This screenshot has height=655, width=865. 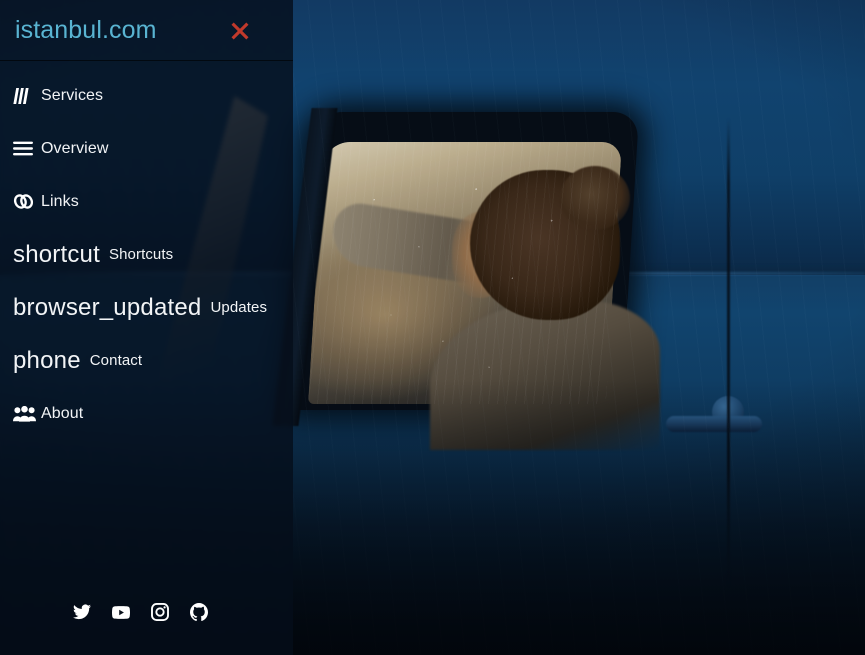 What do you see at coordinates (47, 360) in the screenshot?
I see `phone-icon: phone` at bounding box center [47, 360].